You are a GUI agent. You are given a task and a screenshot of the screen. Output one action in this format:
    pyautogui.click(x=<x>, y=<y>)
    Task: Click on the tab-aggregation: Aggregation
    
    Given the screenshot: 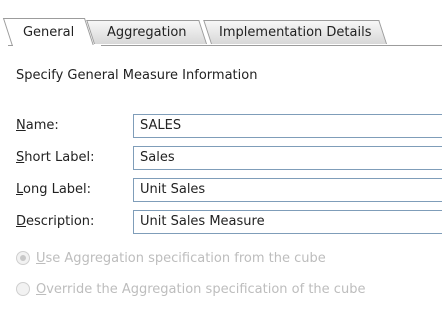 What is the action you would take?
    pyautogui.click(x=146, y=32)
    